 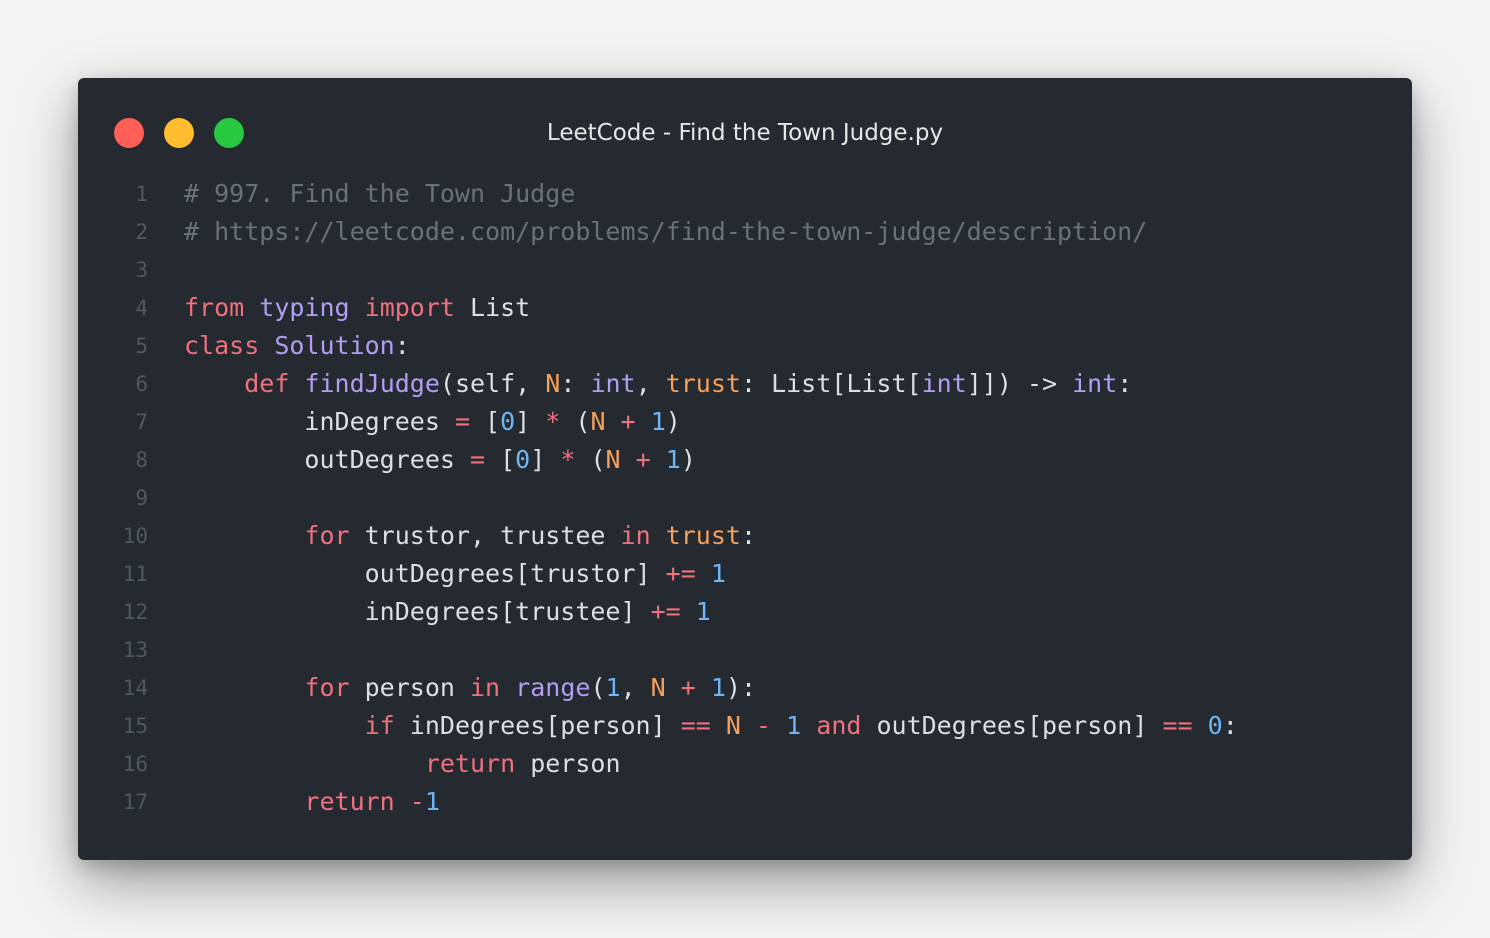 What do you see at coordinates (530, 421) in the screenshot?
I see `code-token: ]` at bounding box center [530, 421].